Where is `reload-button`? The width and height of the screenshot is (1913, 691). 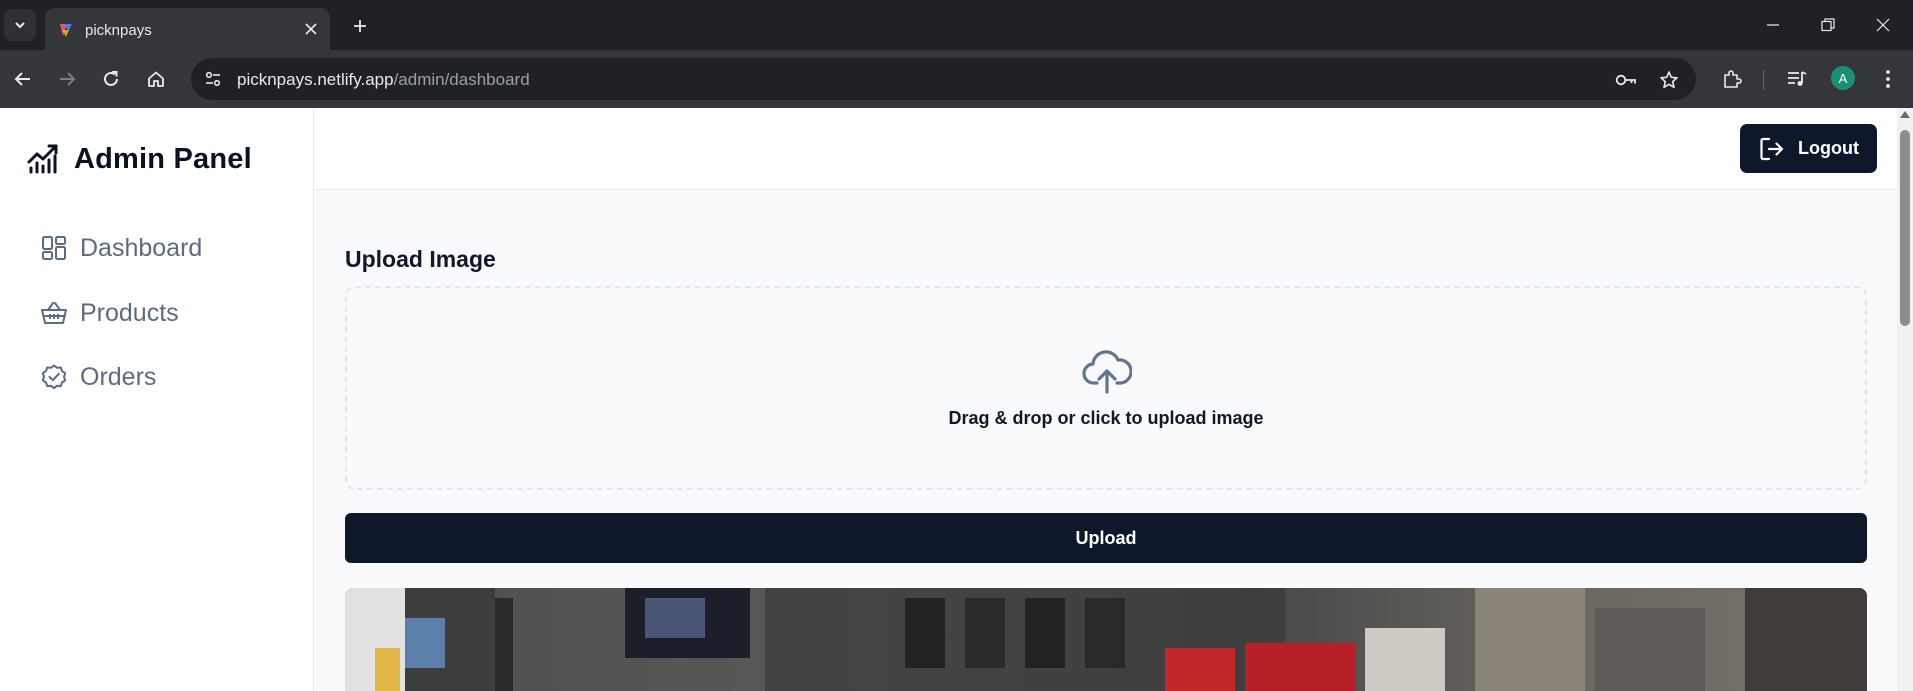 reload-button is located at coordinates (111, 79).